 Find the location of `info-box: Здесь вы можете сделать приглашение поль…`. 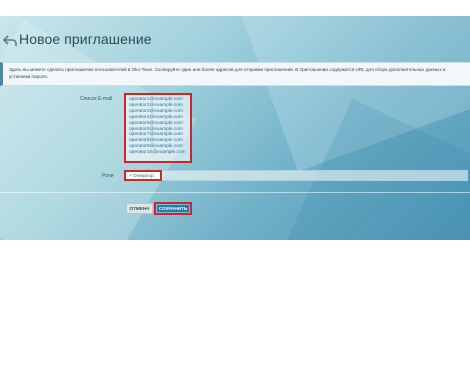

info-box: Здесь вы можете сделать приглашение поль… is located at coordinates (235, 74).